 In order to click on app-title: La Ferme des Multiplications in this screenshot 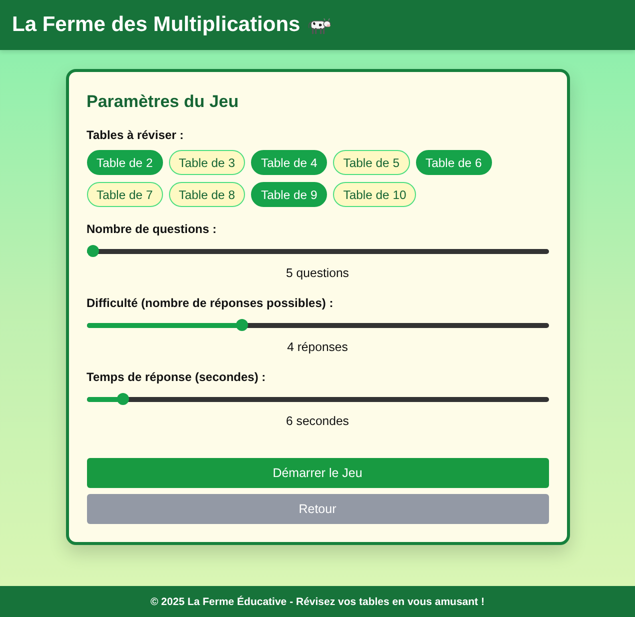, I will do `click(156, 25)`.